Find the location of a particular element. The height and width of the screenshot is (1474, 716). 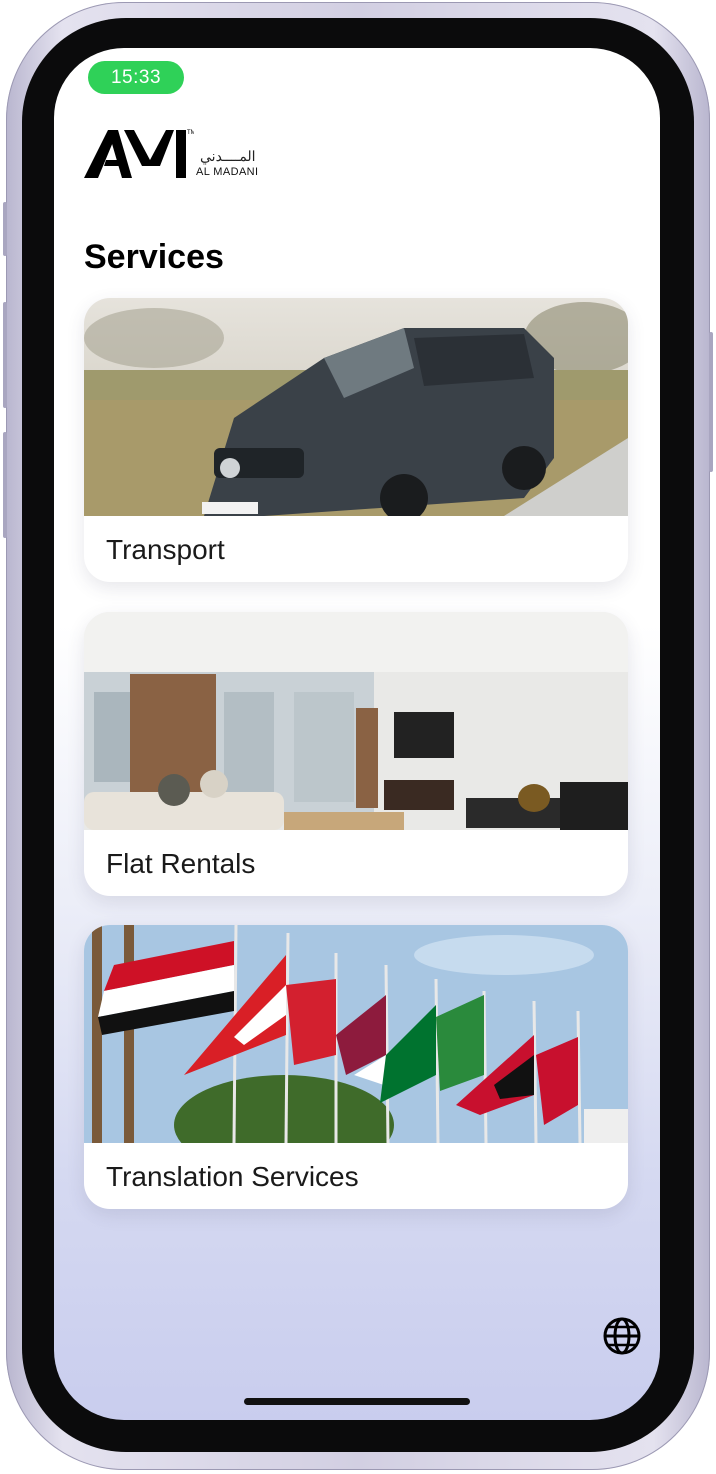

apartment-photo is located at coordinates (356, 721).